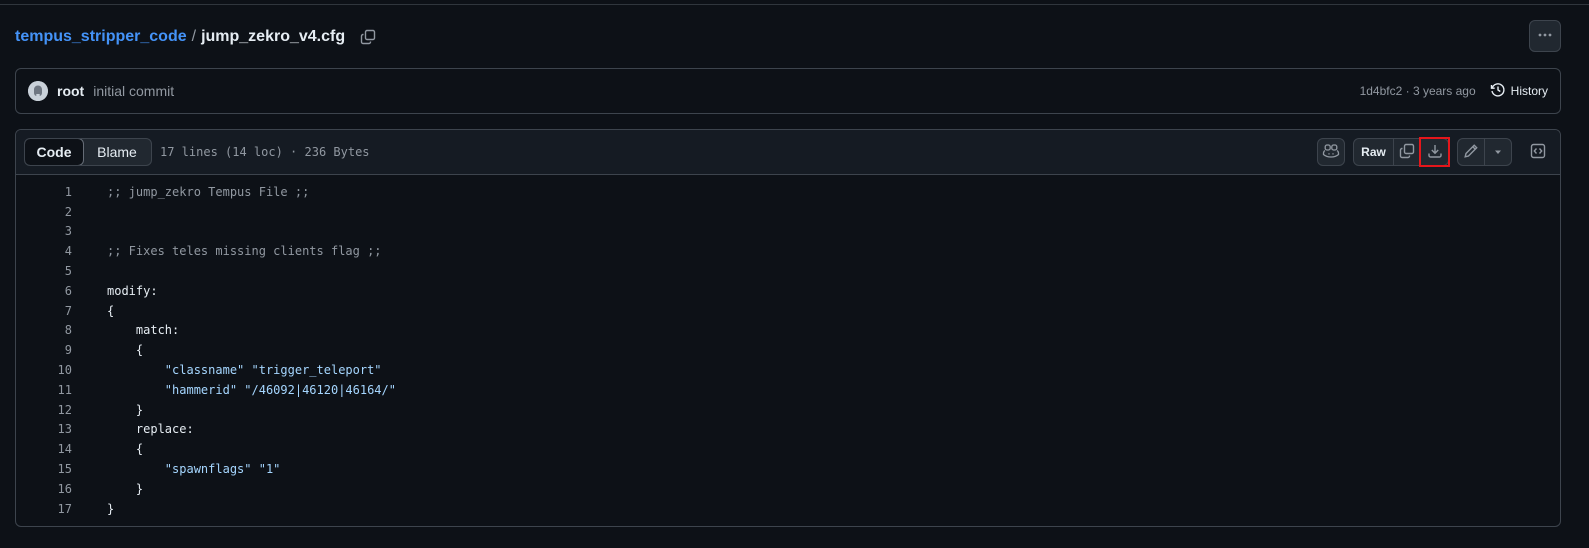  Describe the element at coordinates (788, 430) in the screenshot. I see `code-line: 13 replace:` at that location.